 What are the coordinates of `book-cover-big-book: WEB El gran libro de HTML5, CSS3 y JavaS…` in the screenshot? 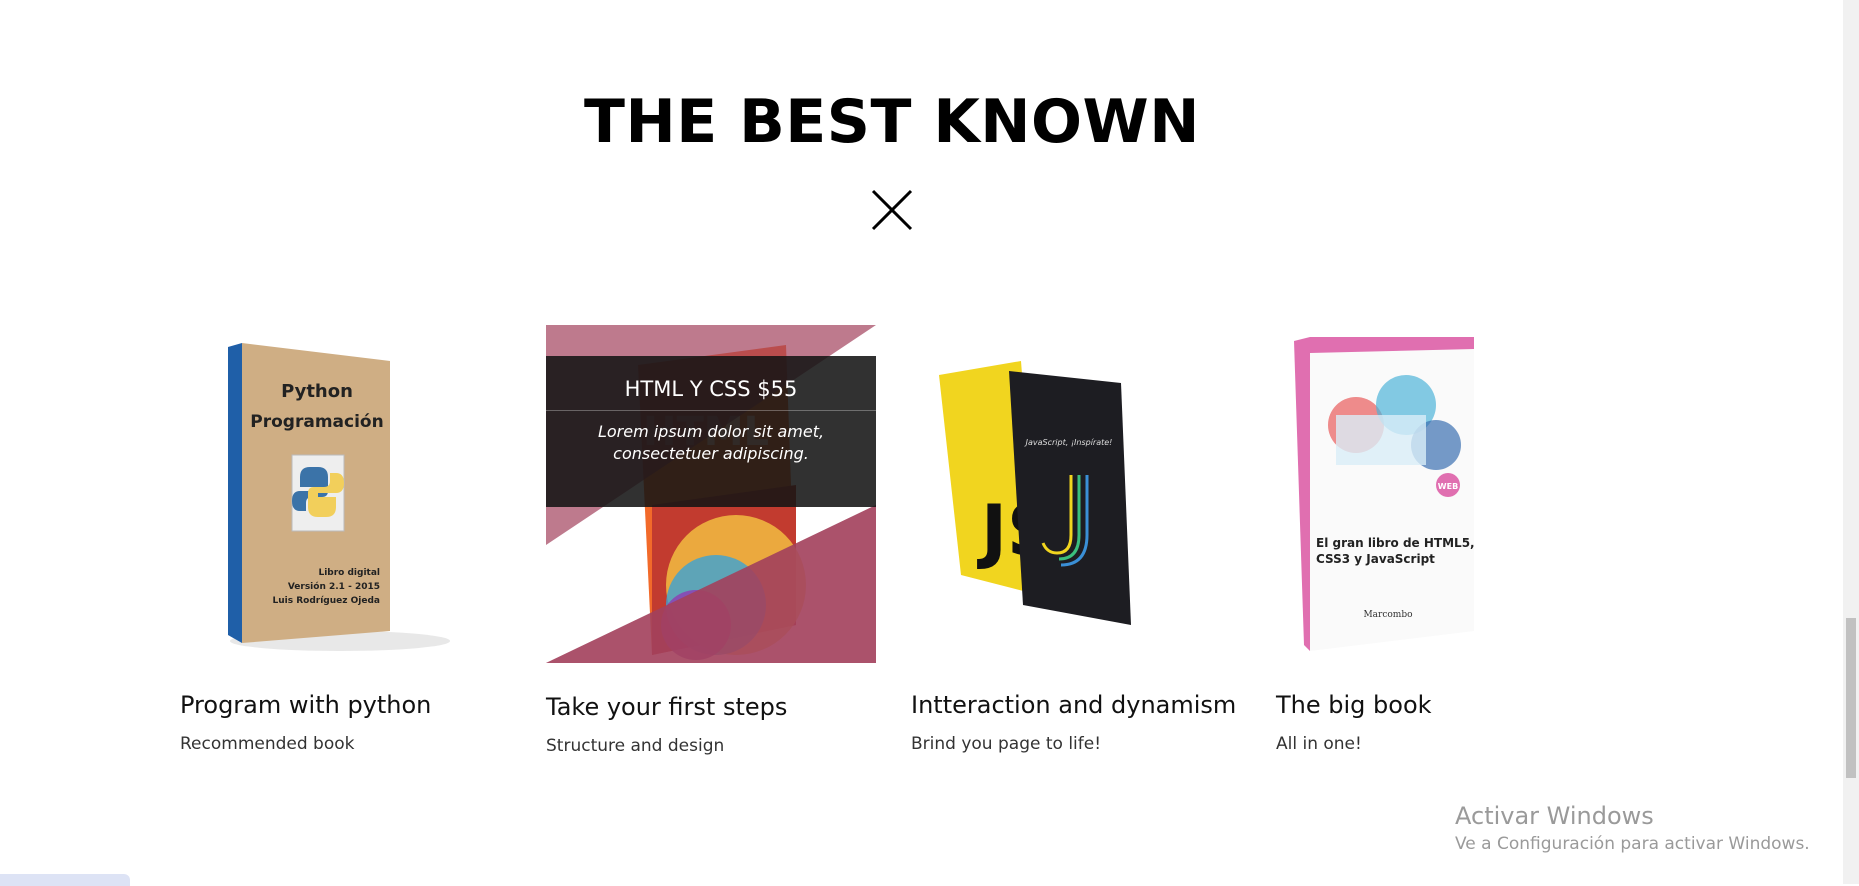 It's located at (1441, 494).